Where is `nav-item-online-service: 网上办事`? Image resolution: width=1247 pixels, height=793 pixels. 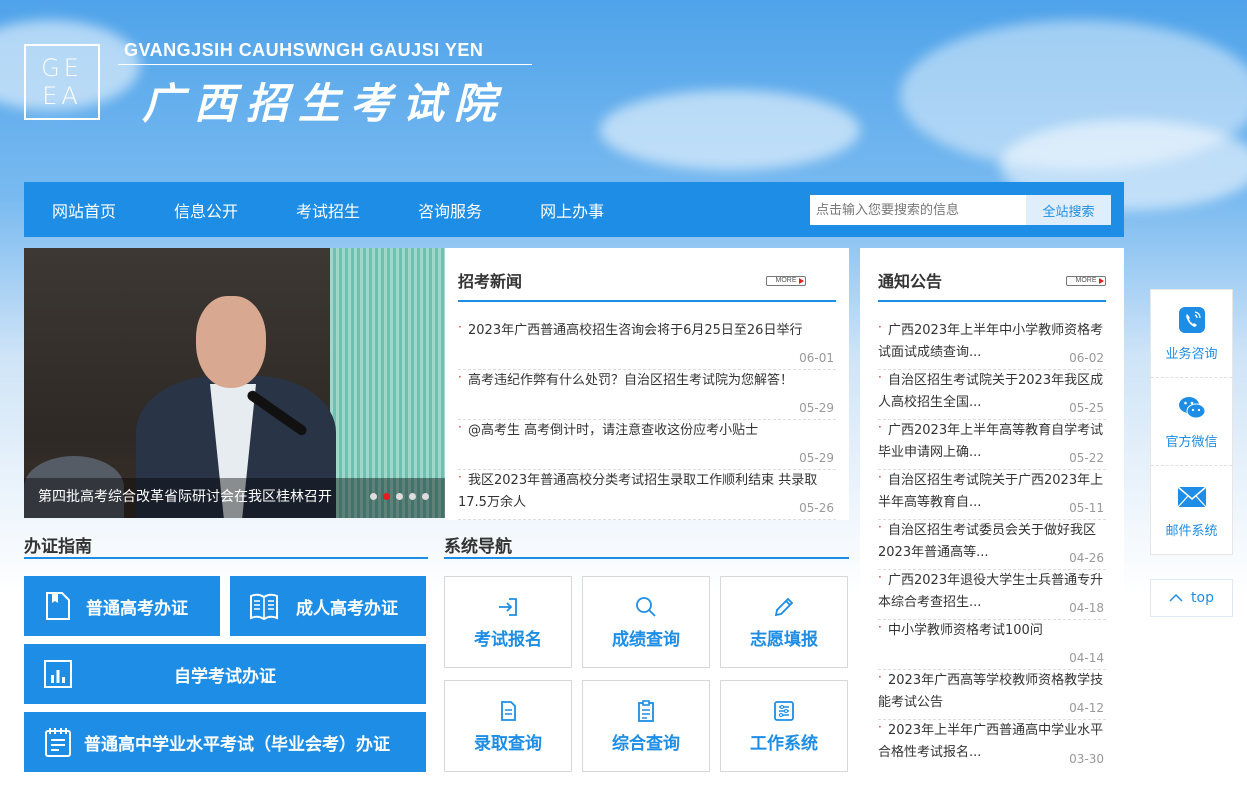 nav-item-online-service: 网上办事 is located at coordinates (572, 210).